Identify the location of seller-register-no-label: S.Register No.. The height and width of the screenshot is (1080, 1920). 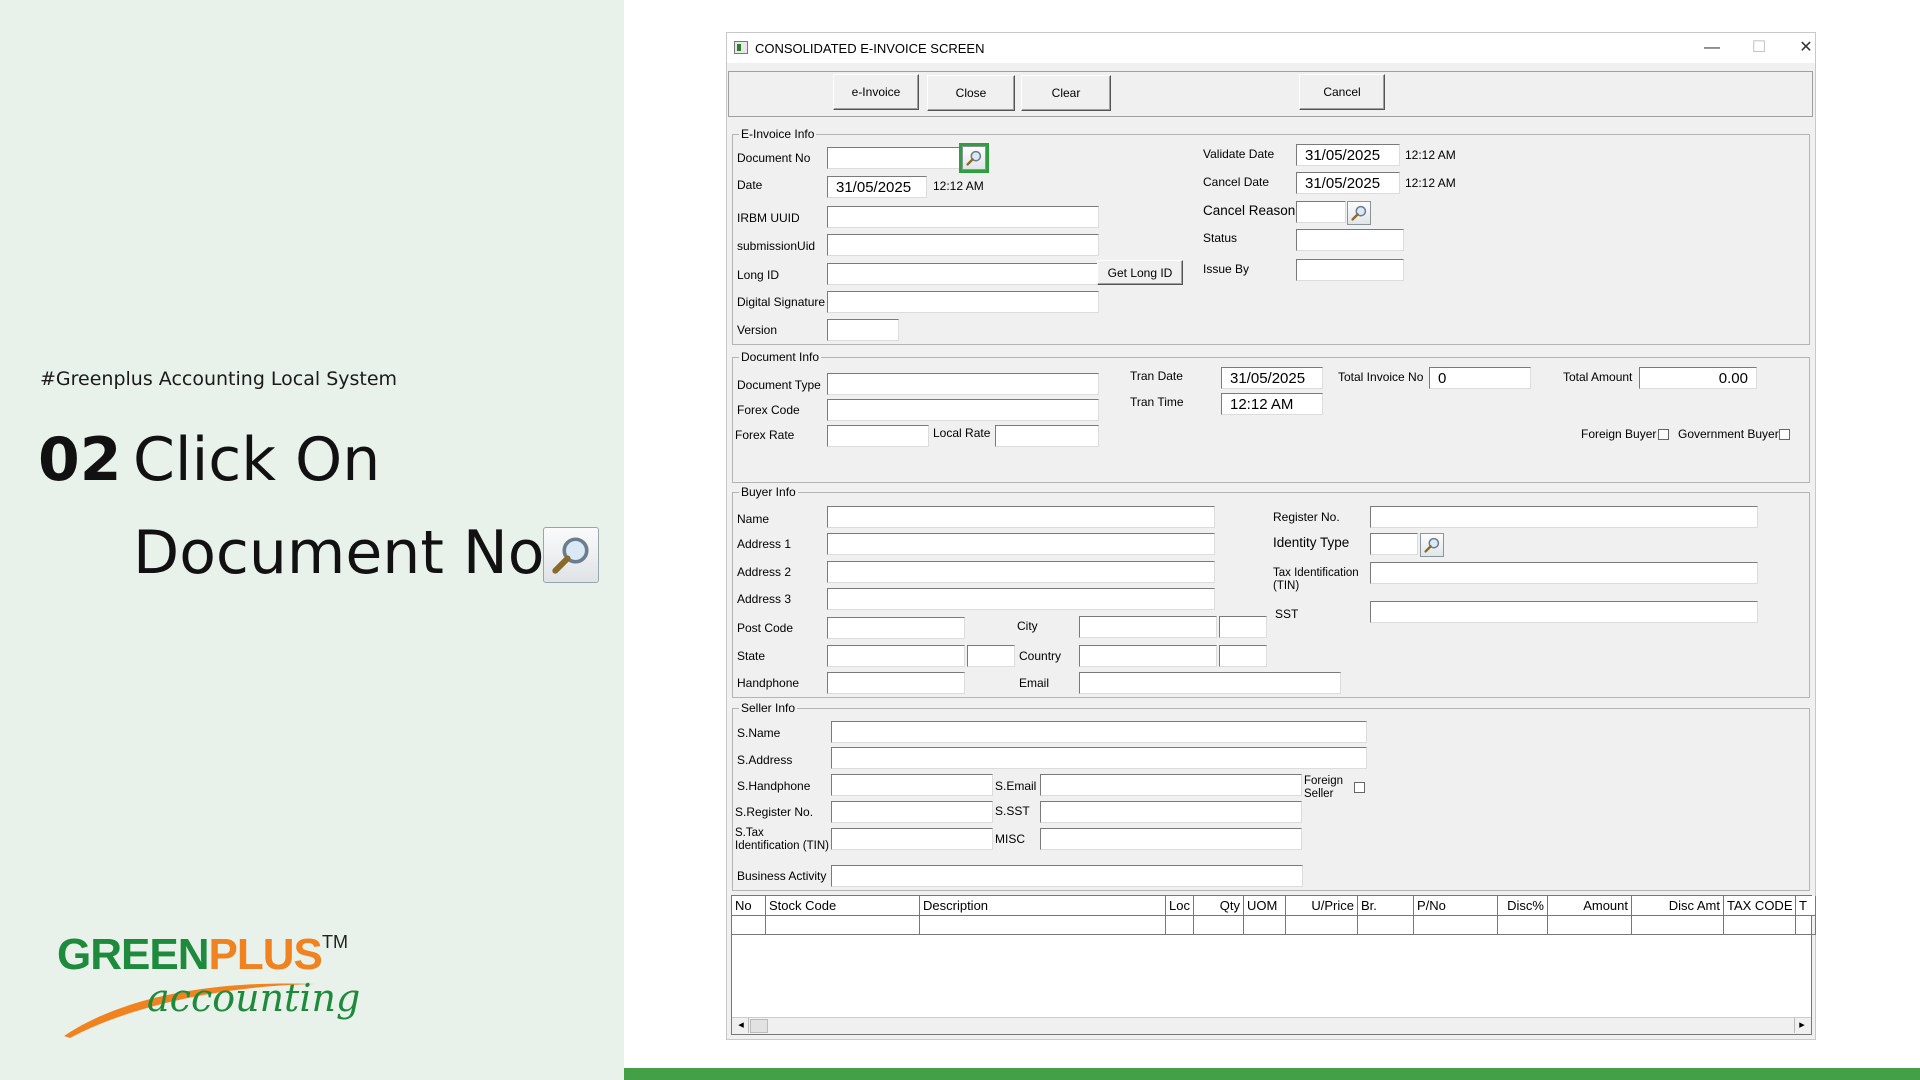
(774, 812).